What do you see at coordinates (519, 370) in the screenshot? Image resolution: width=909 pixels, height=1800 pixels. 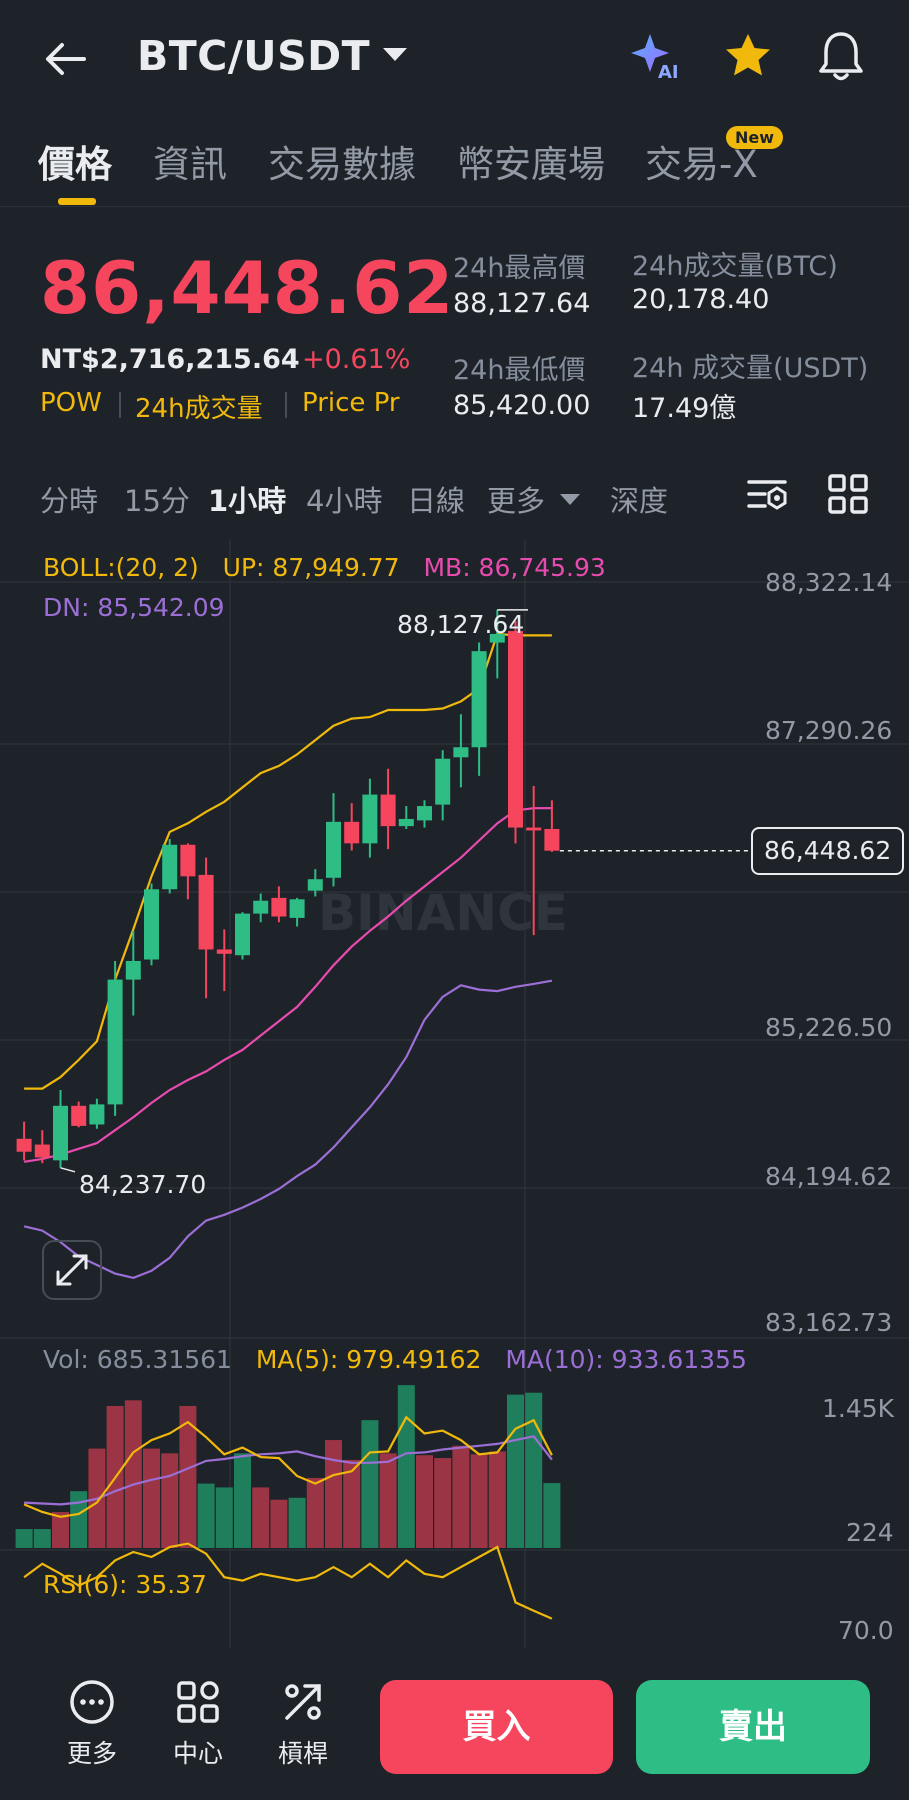 I see `low-label: 24h最低價` at bounding box center [519, 370].